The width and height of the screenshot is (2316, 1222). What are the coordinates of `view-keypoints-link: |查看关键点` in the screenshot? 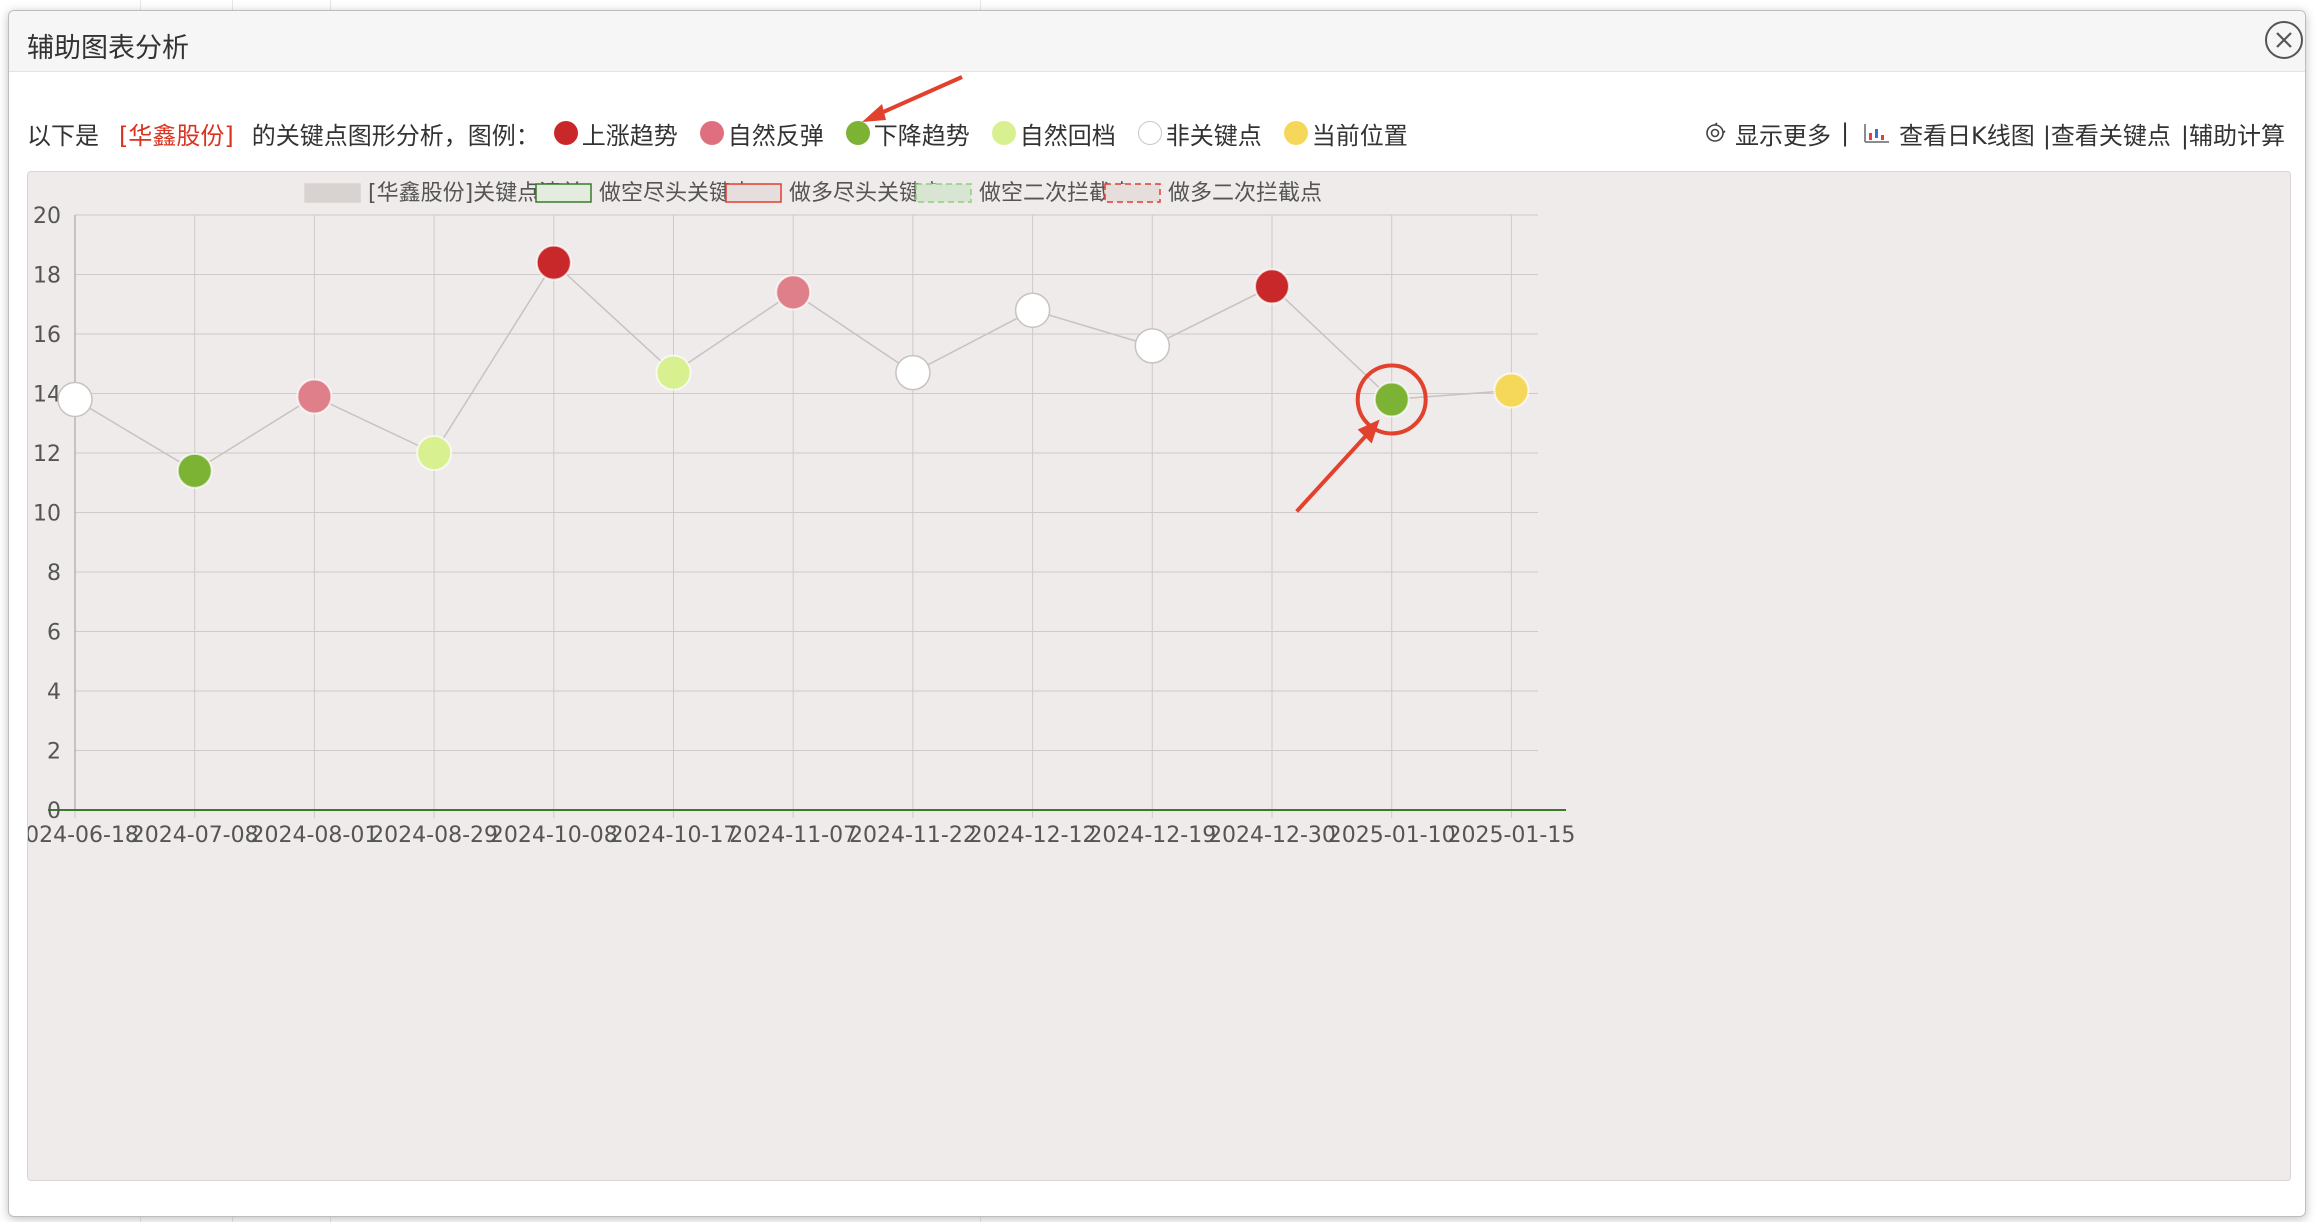 It's located at (2107, 133).